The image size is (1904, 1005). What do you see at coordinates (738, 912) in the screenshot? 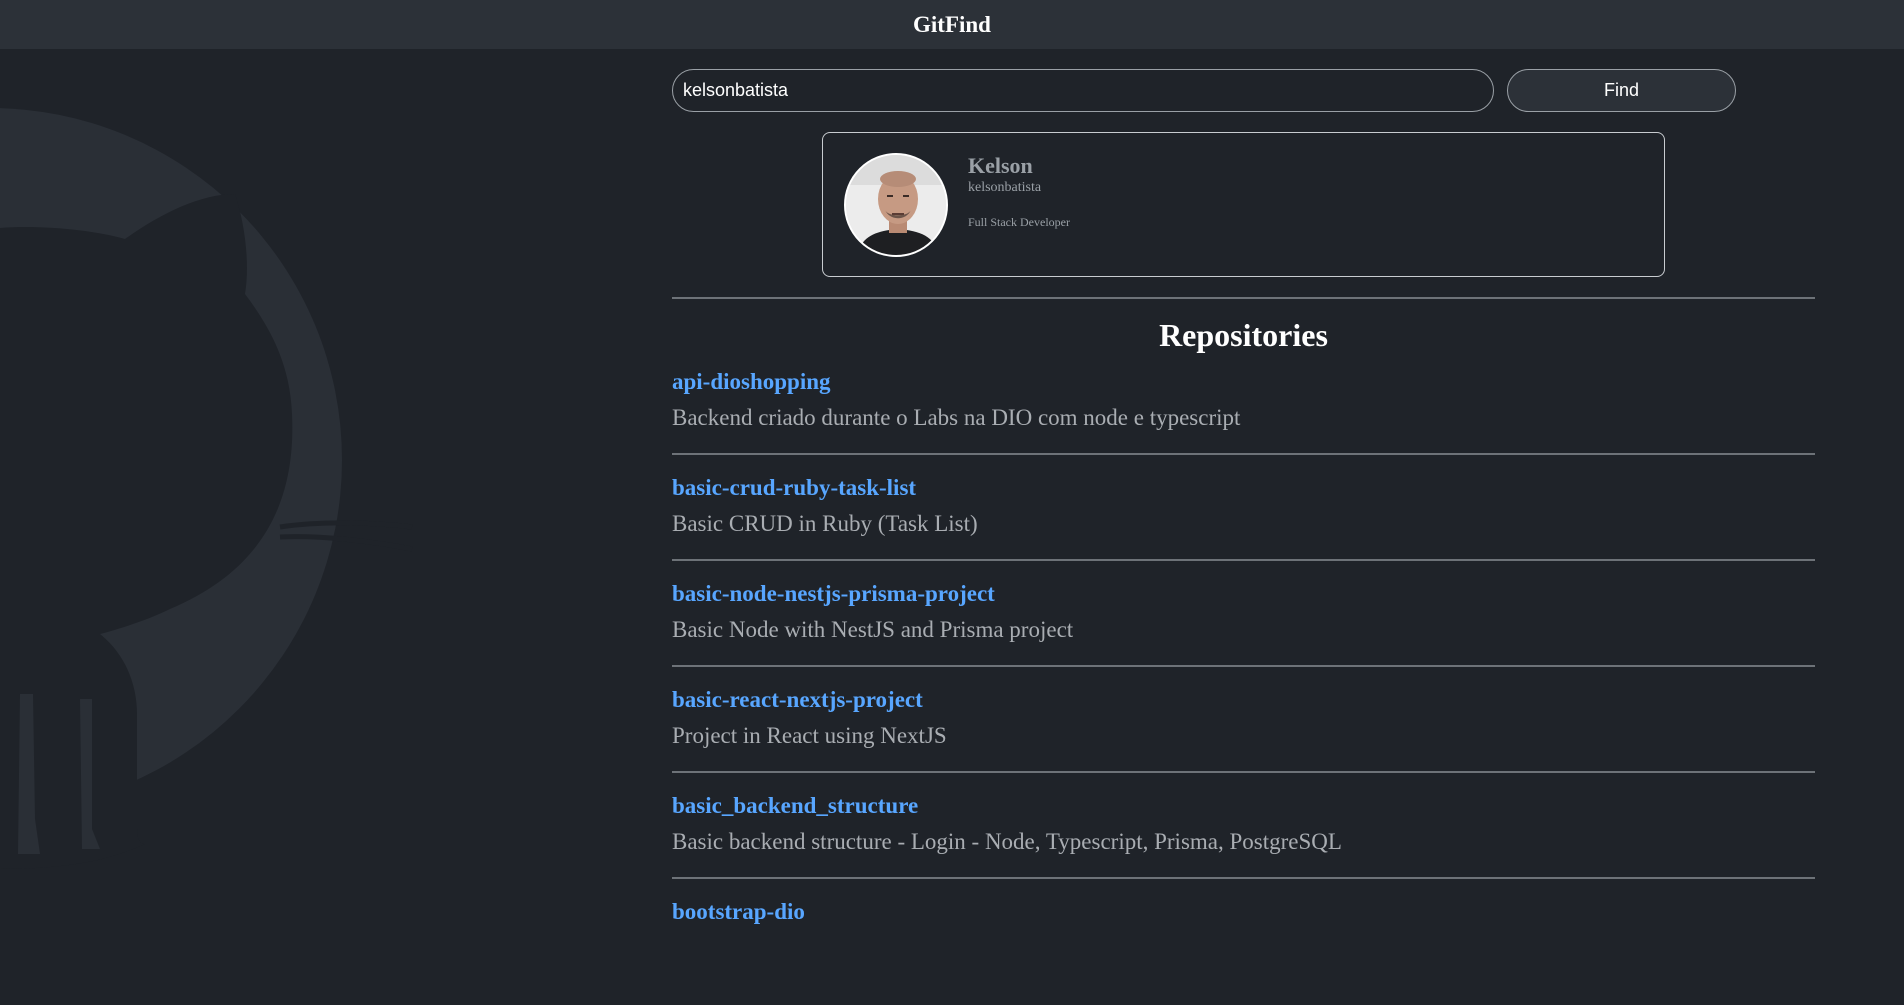
I see `repository-link: bootstrap-dio` at bounding box center [738, 912].